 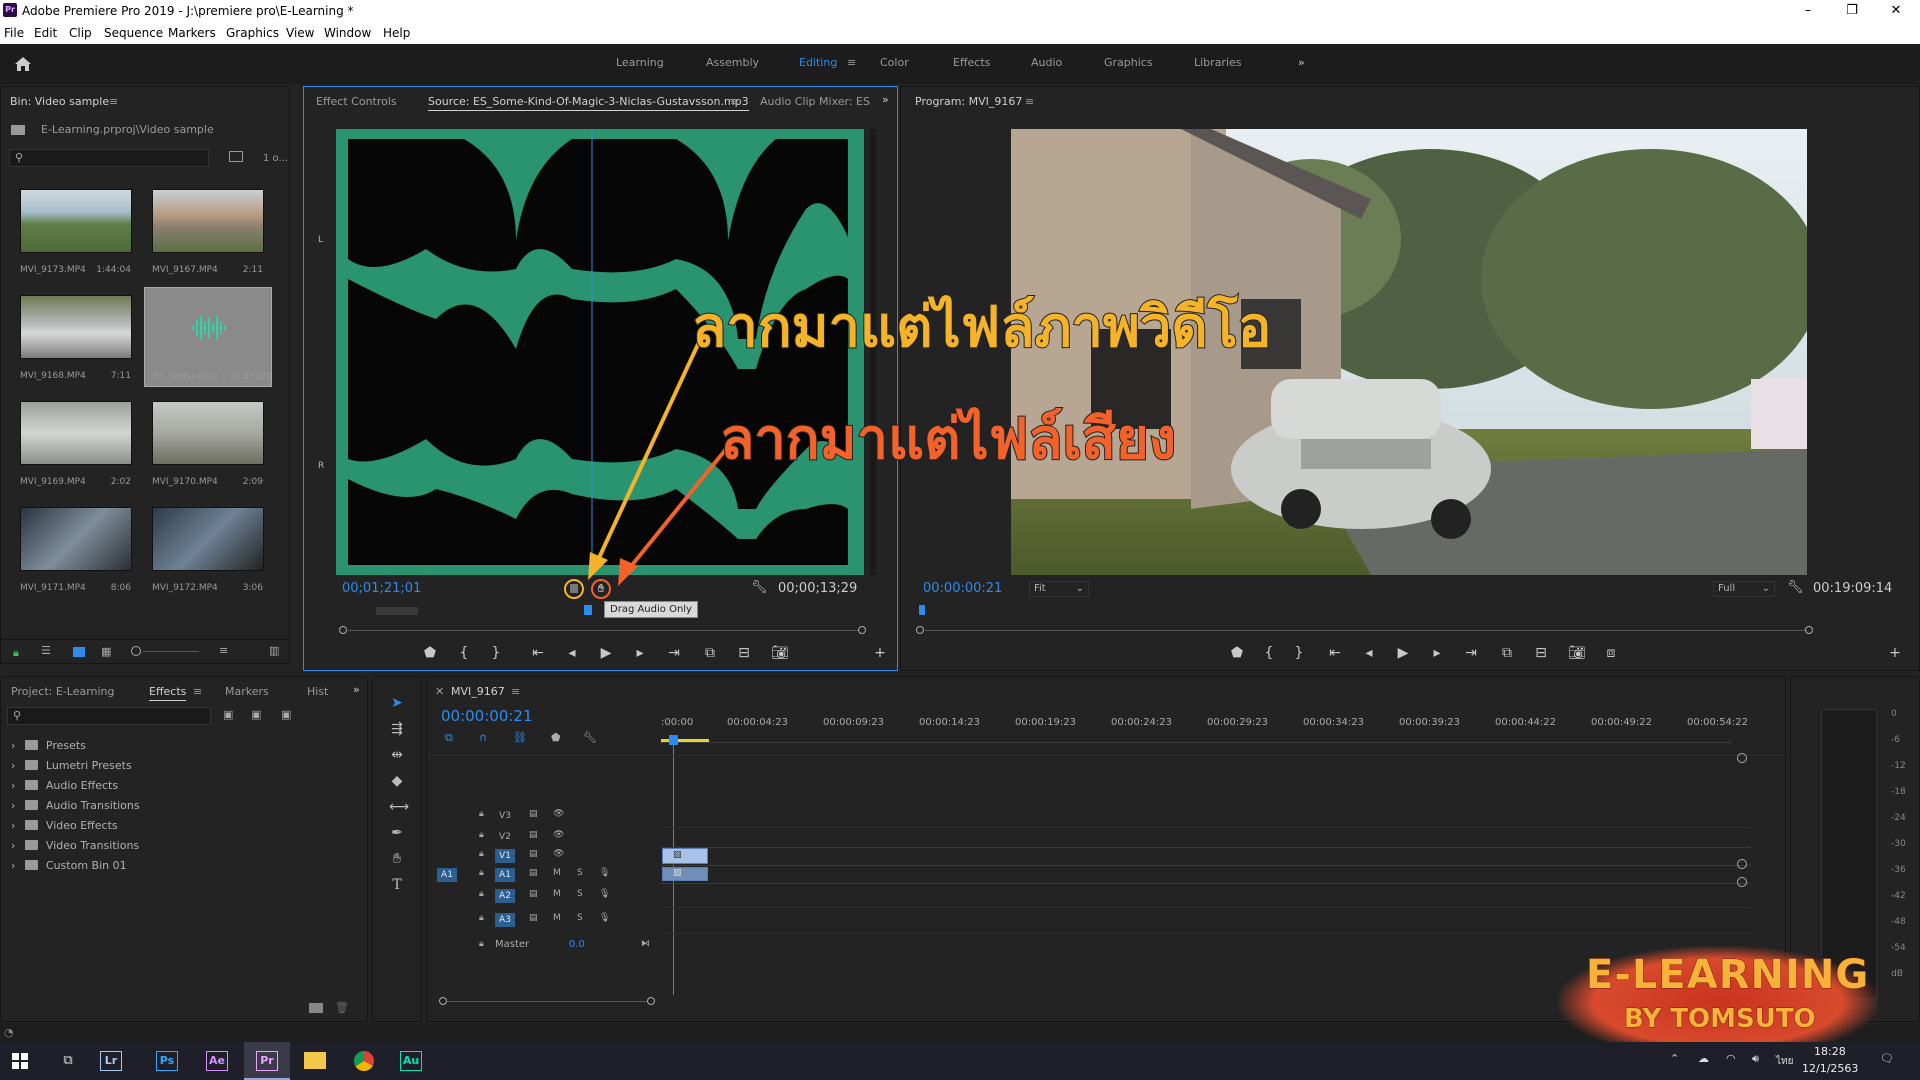 What do you see at coordinates (364, 1061) in the screenshot?
I see `chrome-icon` at bounding box center [364, 1061].